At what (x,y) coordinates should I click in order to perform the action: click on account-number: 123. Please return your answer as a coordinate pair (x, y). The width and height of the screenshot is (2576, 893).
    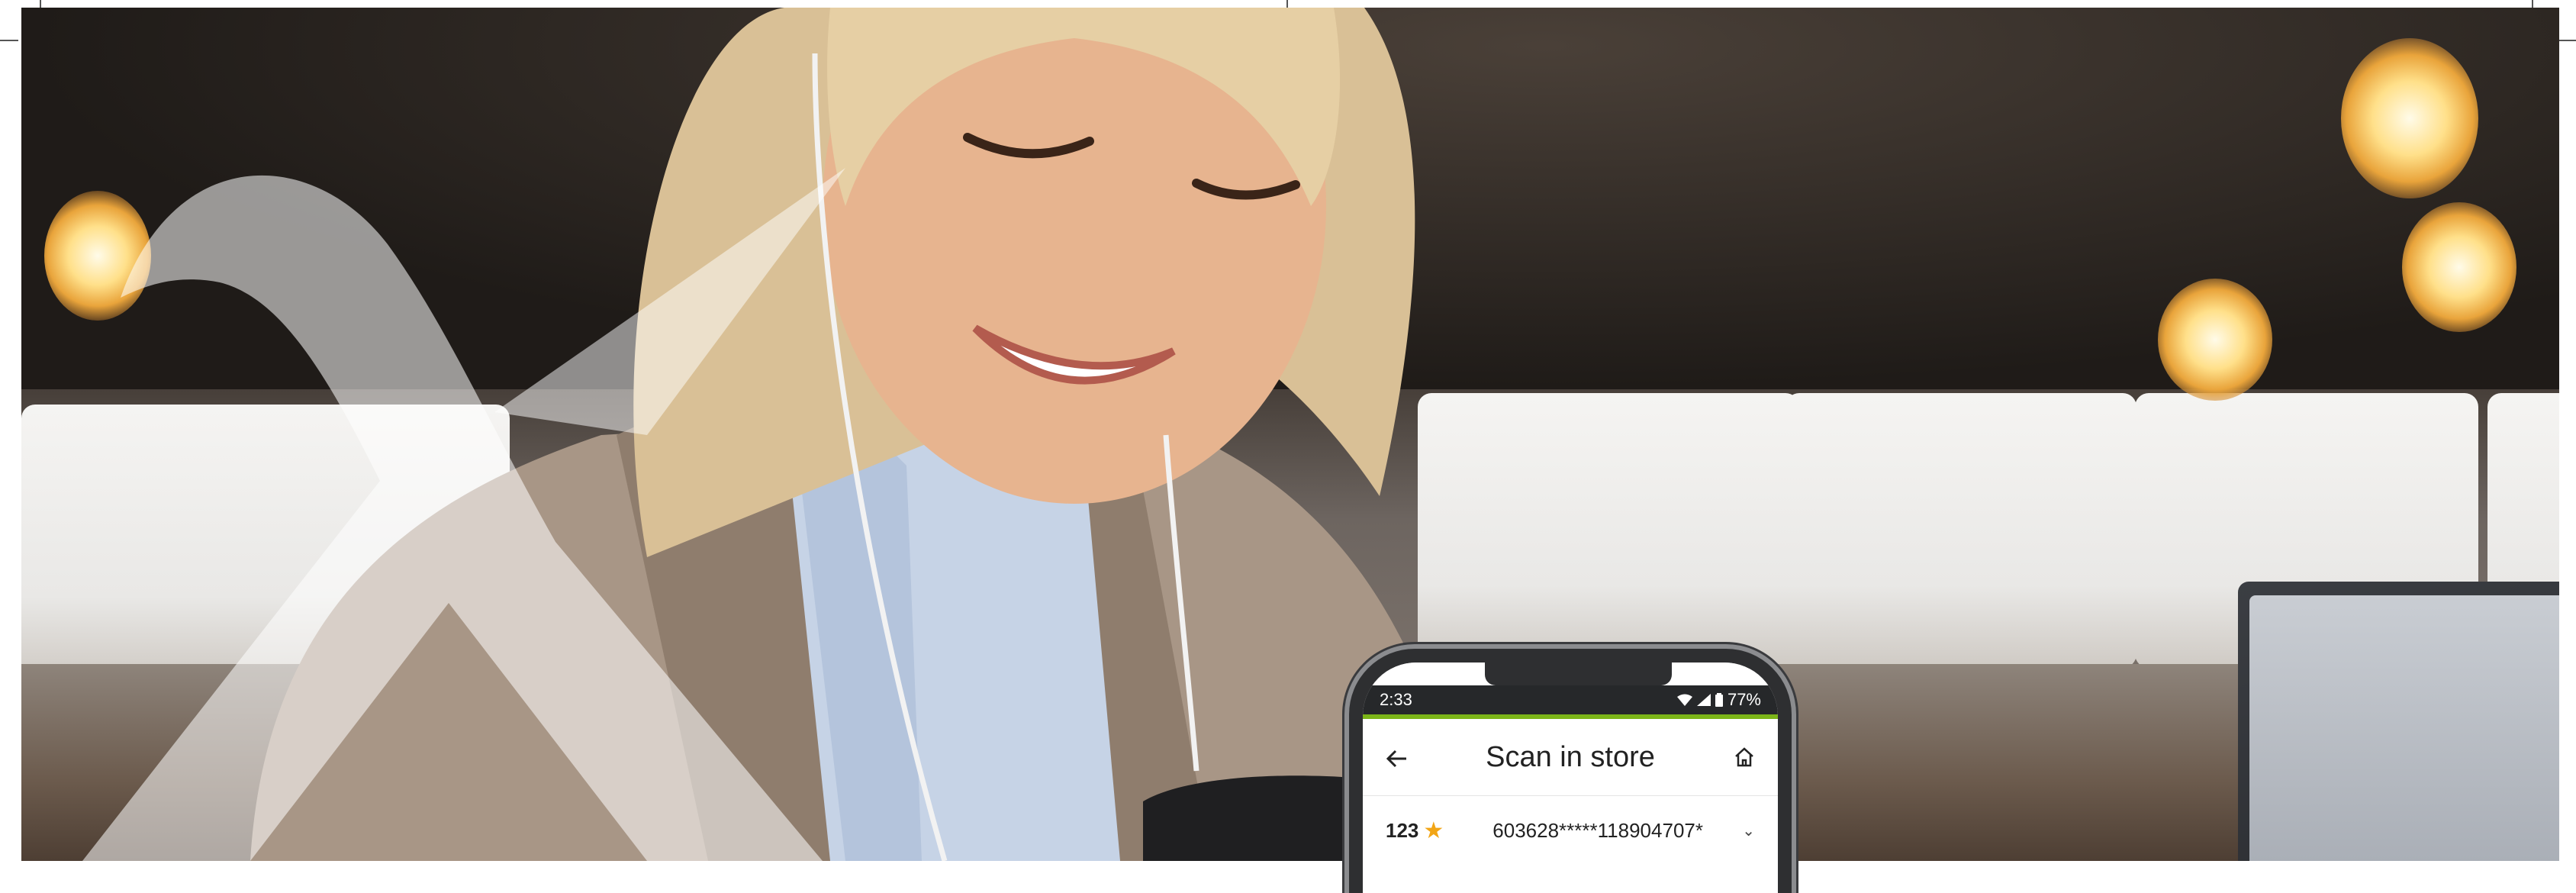
    Looking at the image, I should click on (1402, 830).